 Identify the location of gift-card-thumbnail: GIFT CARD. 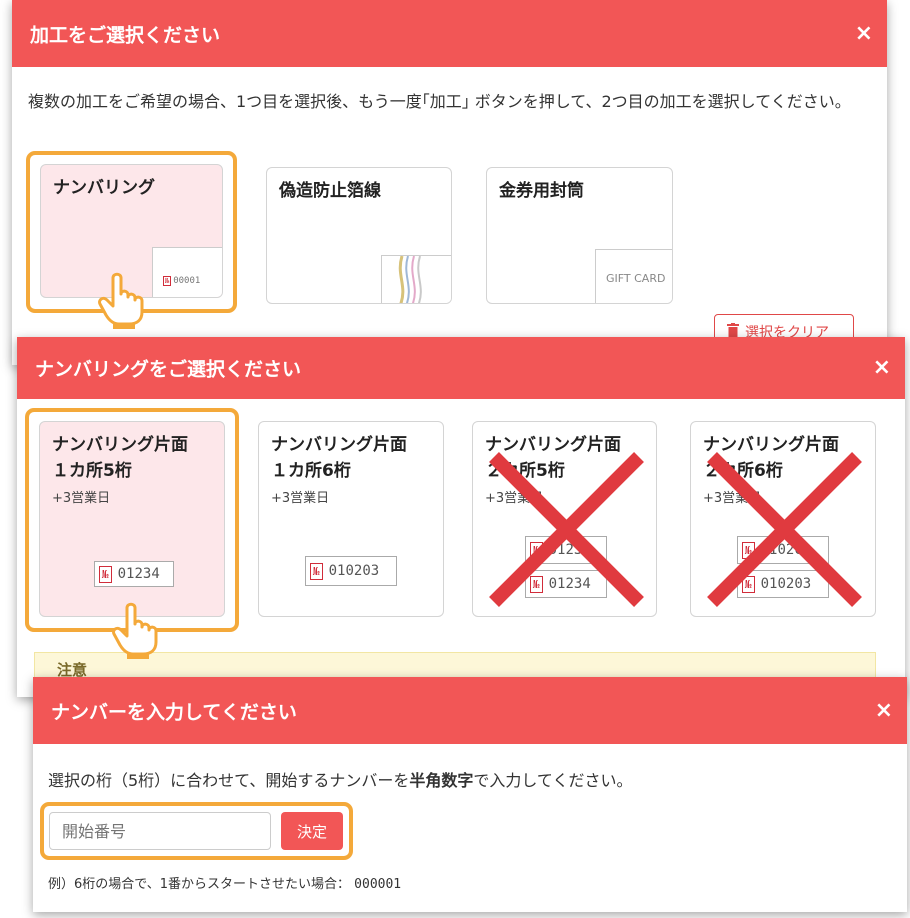
(633, 276).